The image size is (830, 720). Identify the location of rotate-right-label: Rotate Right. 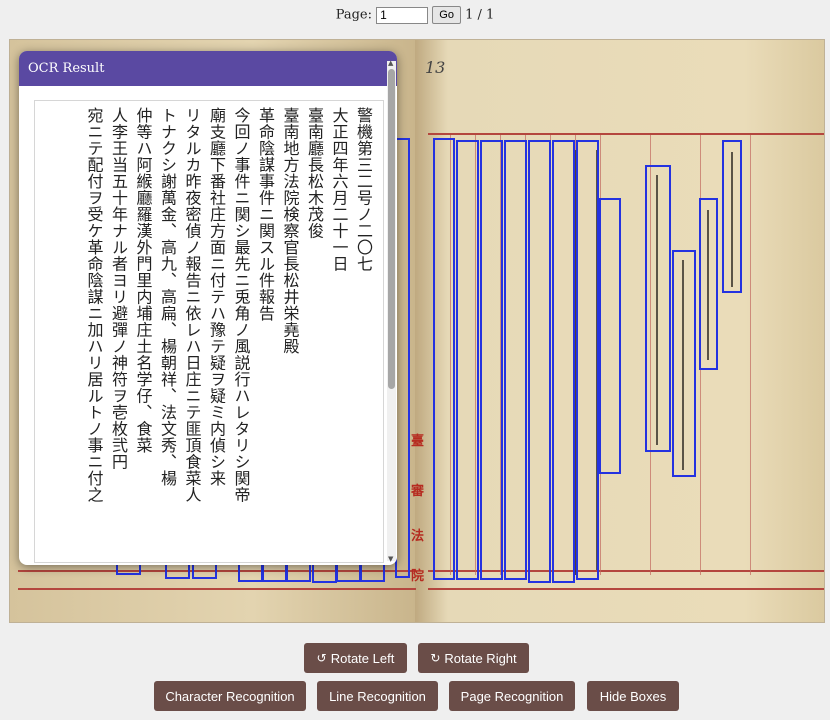
(480, 658).